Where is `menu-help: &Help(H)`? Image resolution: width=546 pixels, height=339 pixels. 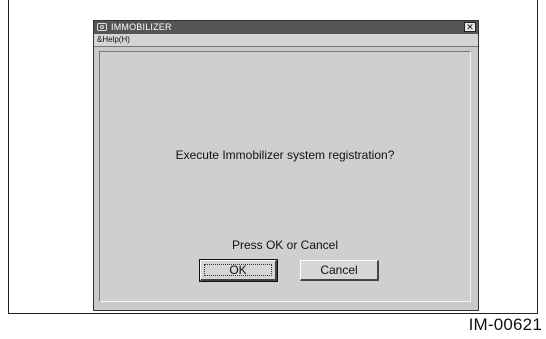 menu-help: &Help(H) is located at coordinates (113, 40).